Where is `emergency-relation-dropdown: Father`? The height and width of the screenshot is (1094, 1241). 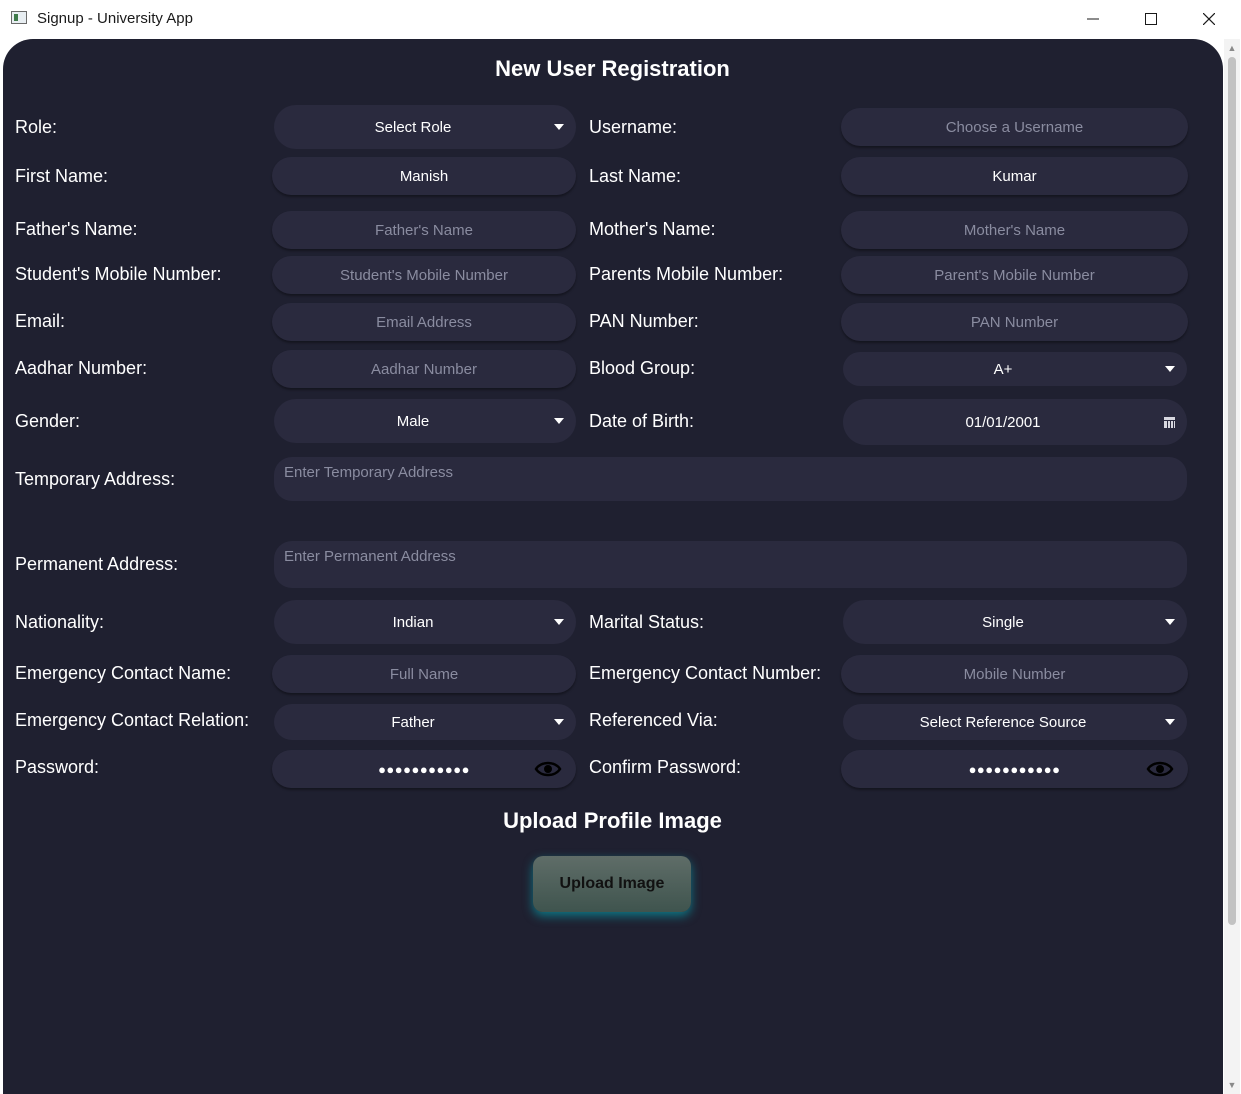
emergency-relation-dropdown: Father is located at coordinates (425, 722).